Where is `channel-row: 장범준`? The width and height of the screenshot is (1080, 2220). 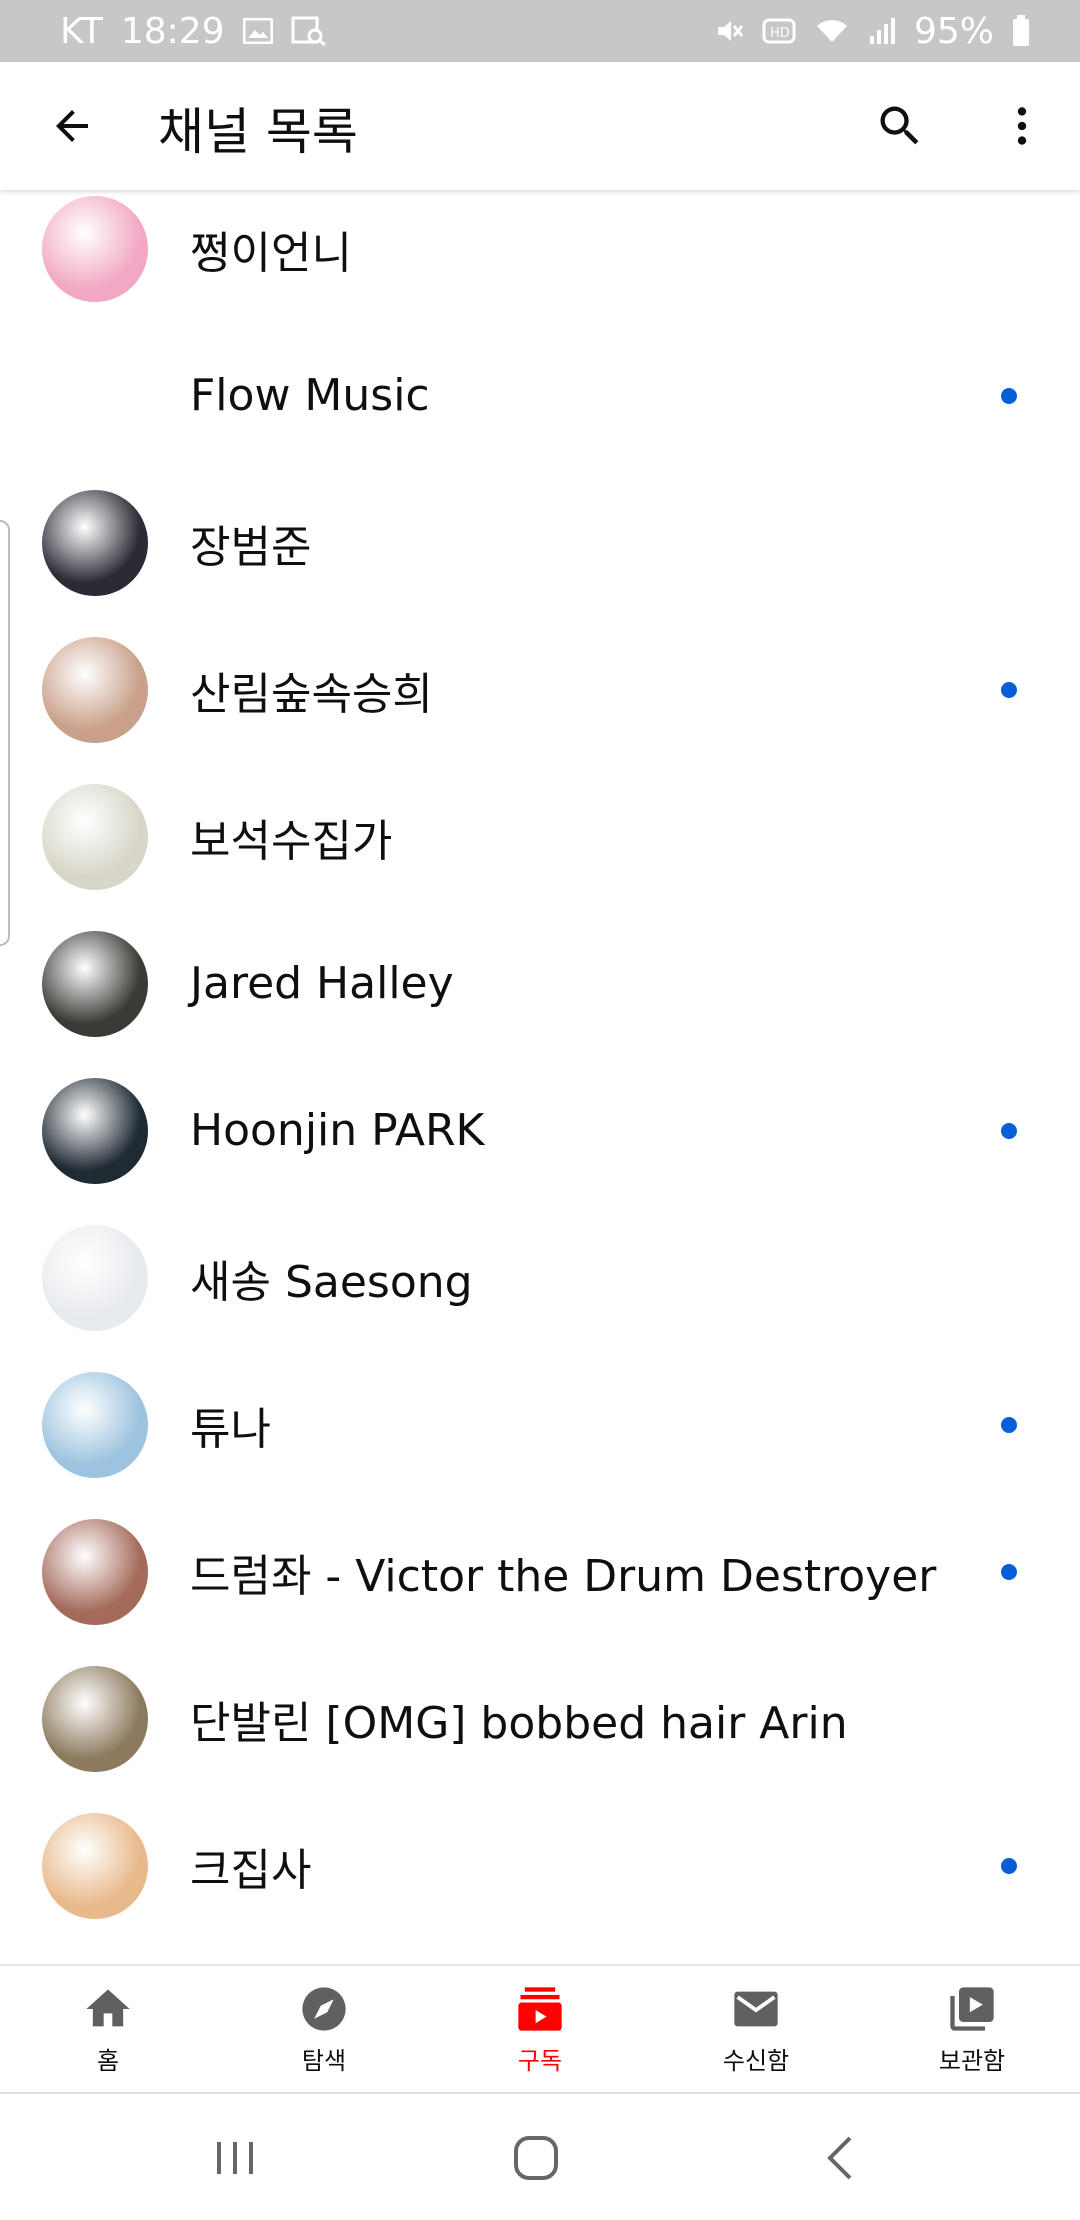 channel-row: 장범준 is located at coordinates (540, 542).